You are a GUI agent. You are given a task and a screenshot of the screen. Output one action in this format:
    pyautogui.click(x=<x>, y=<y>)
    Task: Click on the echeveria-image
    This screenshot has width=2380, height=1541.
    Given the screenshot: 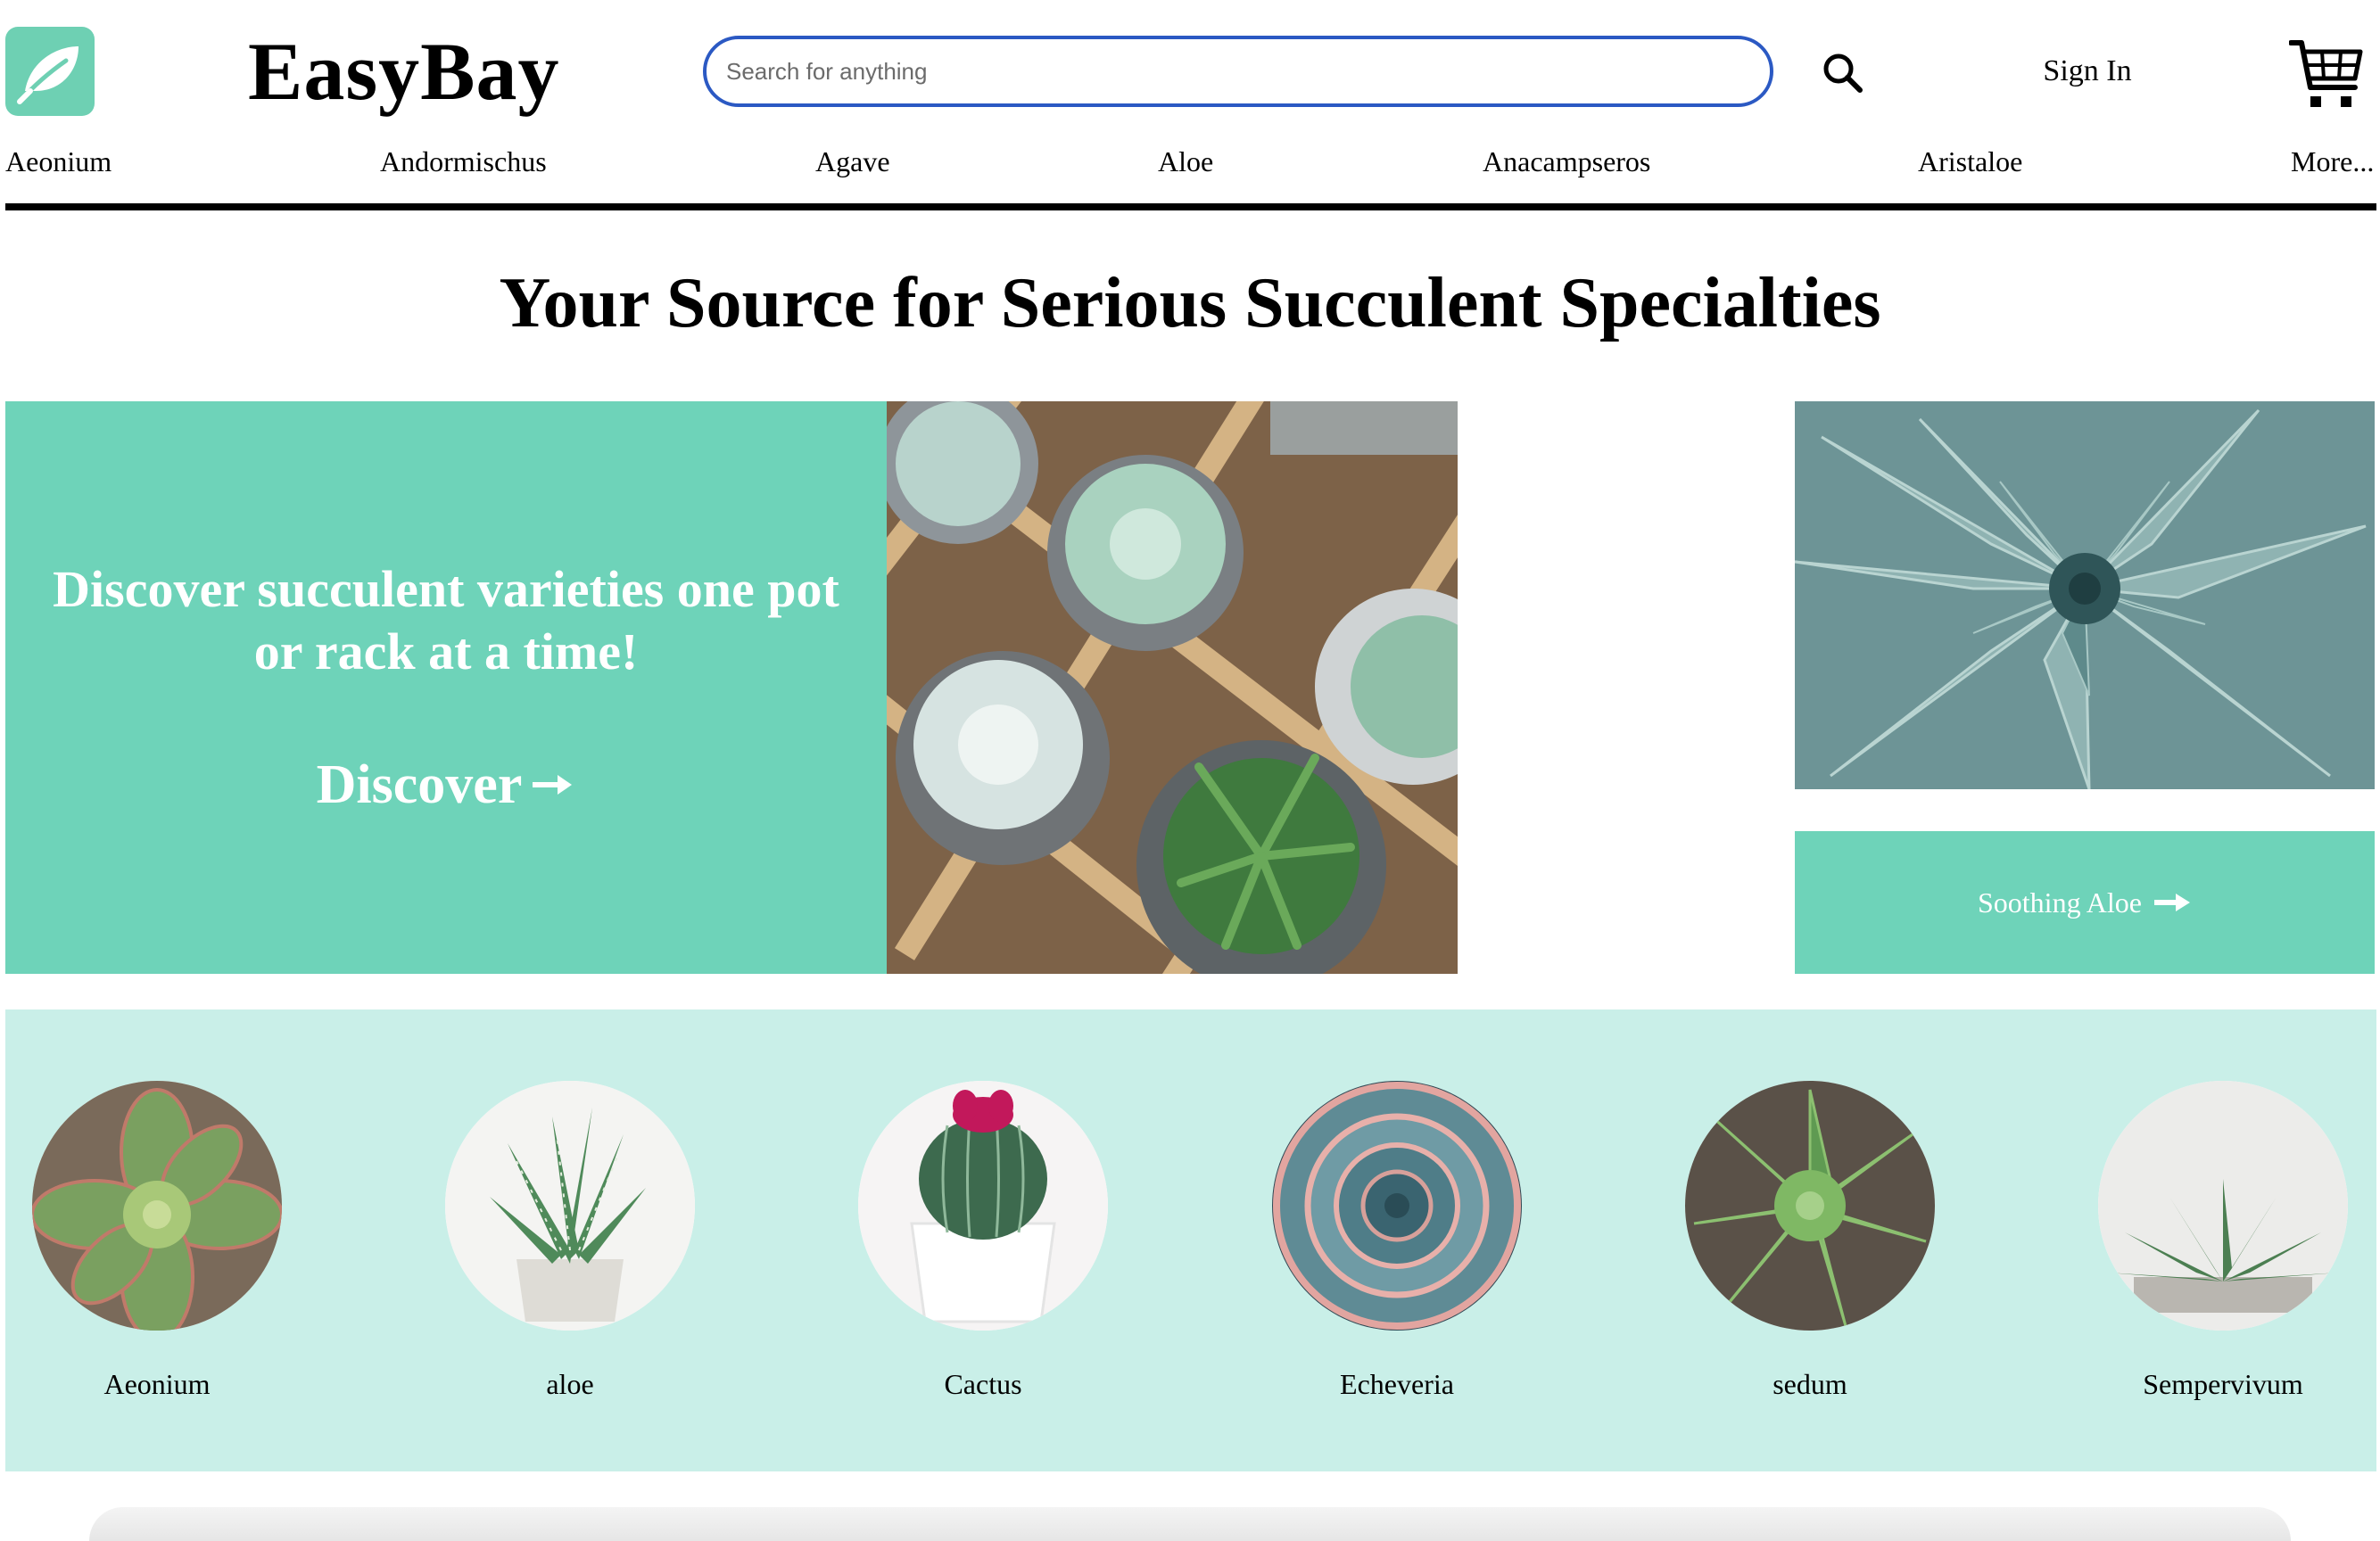 What is the action you would take?
    pyautogui.click(x=1397, y=1206)
    